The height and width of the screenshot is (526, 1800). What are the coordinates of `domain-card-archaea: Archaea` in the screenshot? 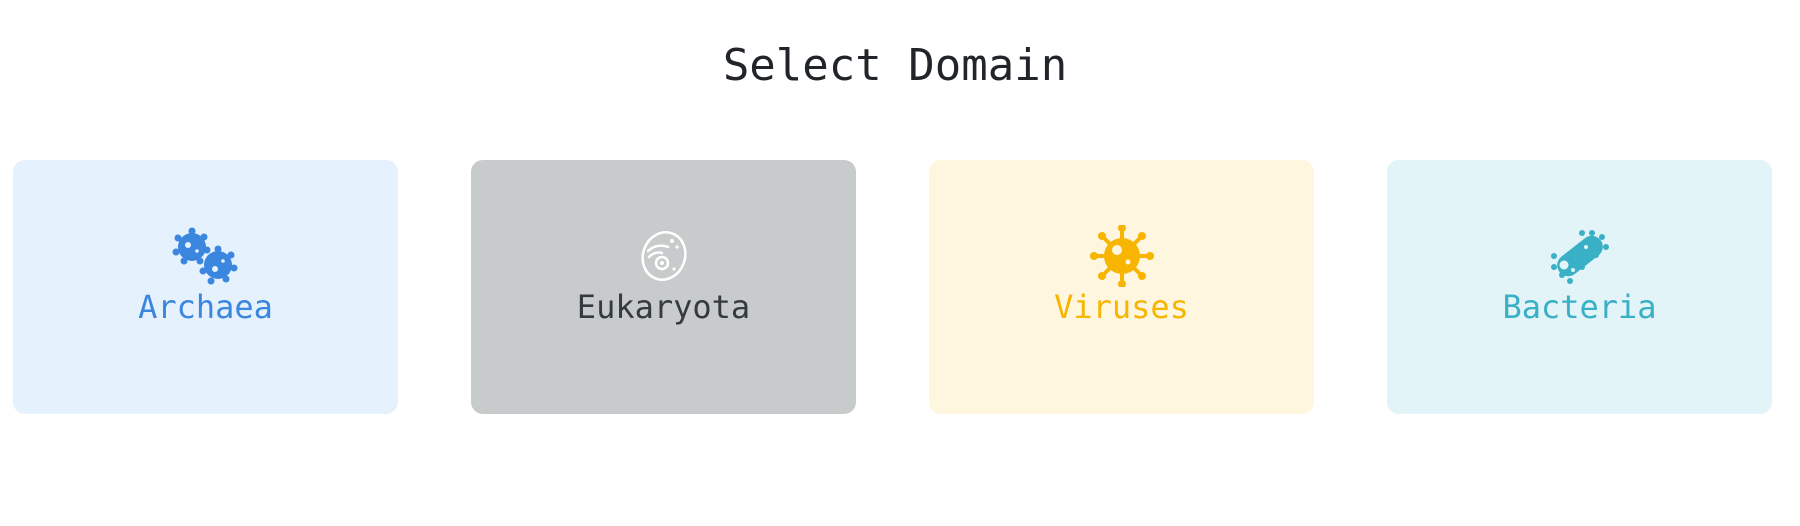 It's located at (205, 287).